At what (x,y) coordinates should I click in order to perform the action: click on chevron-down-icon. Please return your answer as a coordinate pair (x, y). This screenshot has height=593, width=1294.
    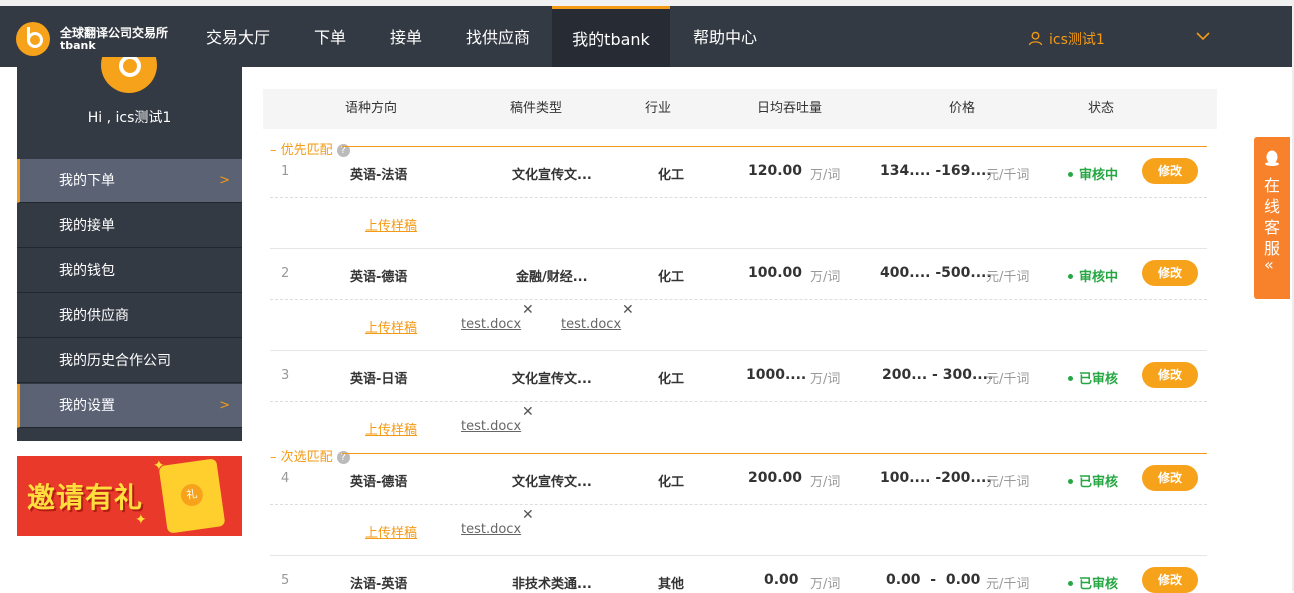
    Looking at the image, I should click on (1203, 36).